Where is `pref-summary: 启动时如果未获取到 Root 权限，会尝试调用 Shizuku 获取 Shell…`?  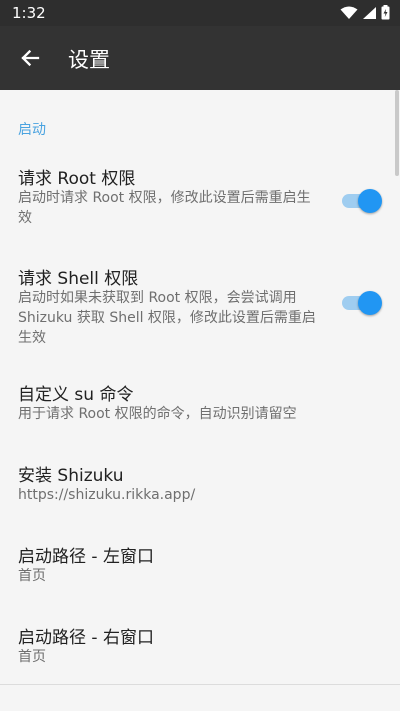 pref-summary: 启动时如果未获取到 Root 权限，会尝试调用 Shizuku 获取 Shell… is located at coordinates (167, 318).